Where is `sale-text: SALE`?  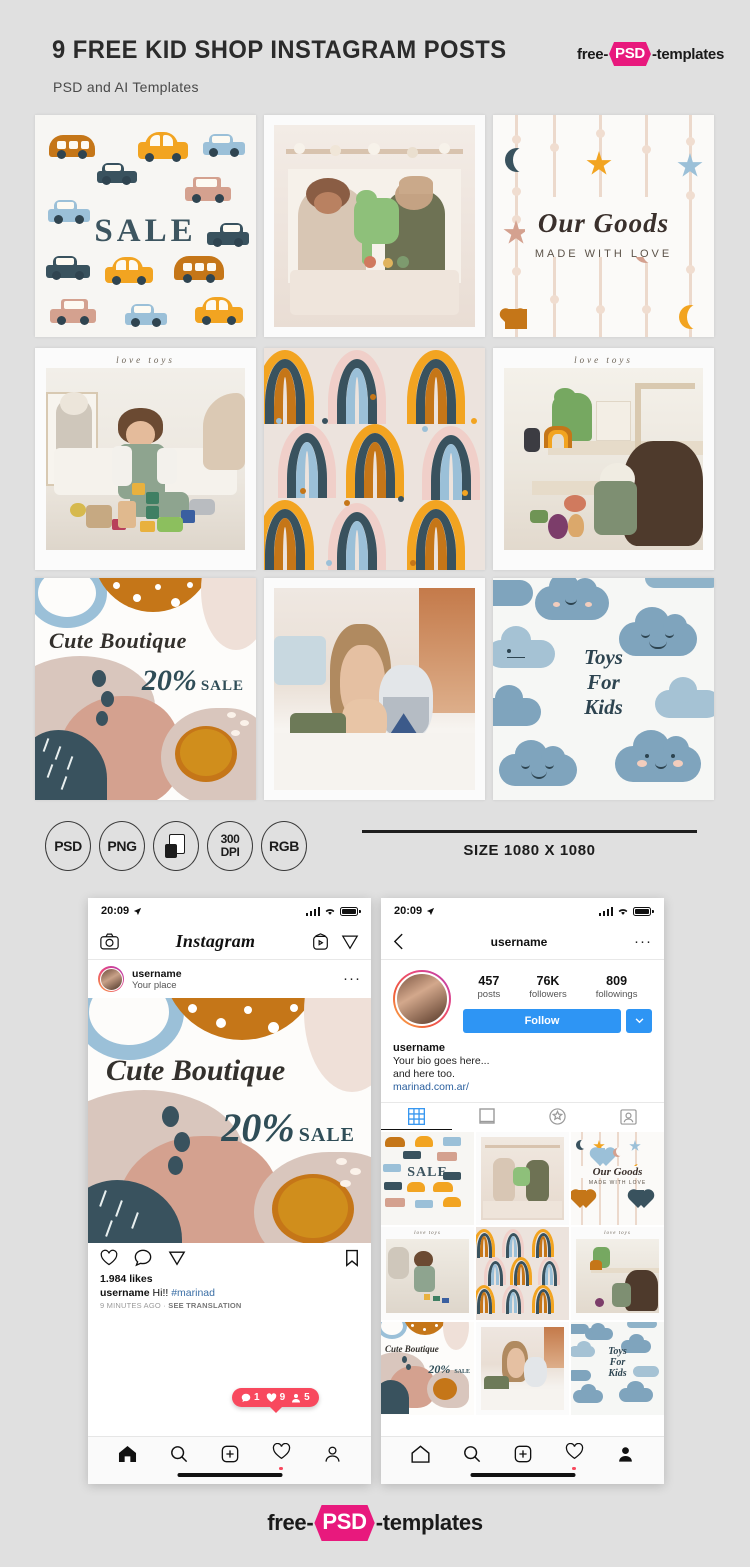 sale-text: SALE is located at coordinates (145, 230).